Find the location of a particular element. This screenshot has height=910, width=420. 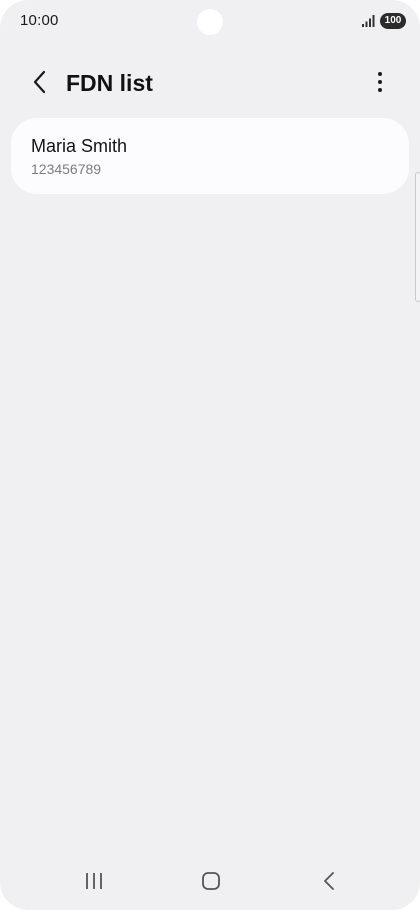

recent-apps-icon is located at coordinates (94, 883).